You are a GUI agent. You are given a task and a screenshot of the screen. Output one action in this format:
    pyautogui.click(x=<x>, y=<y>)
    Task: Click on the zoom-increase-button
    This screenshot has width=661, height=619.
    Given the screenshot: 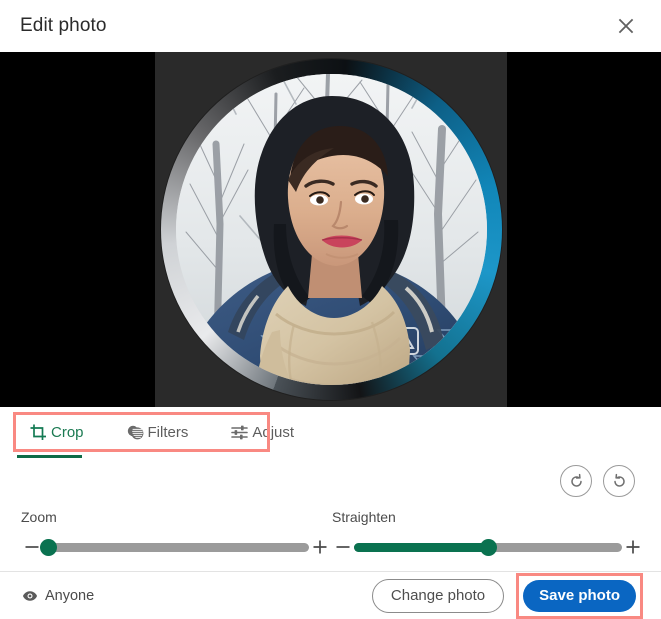 What is the action you would take?
    pyautogui.click(x=320, y=547)
    